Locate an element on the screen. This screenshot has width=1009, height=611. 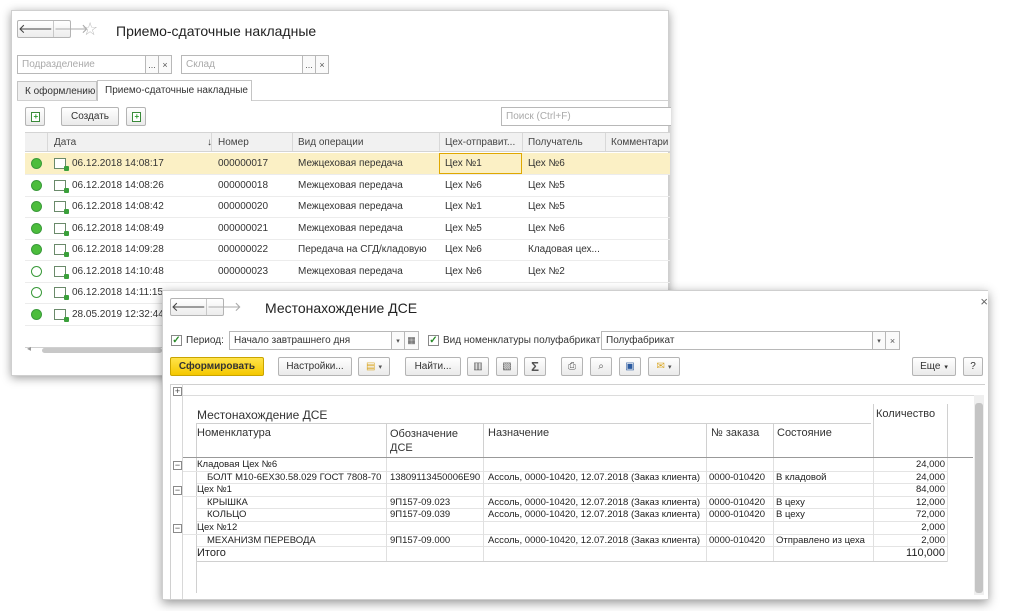
help-button: ? is located at coordinates (973, 366).